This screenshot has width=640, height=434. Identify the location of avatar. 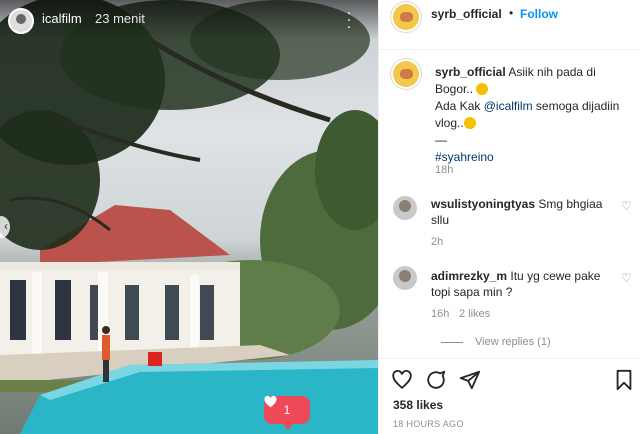
(406, 17).